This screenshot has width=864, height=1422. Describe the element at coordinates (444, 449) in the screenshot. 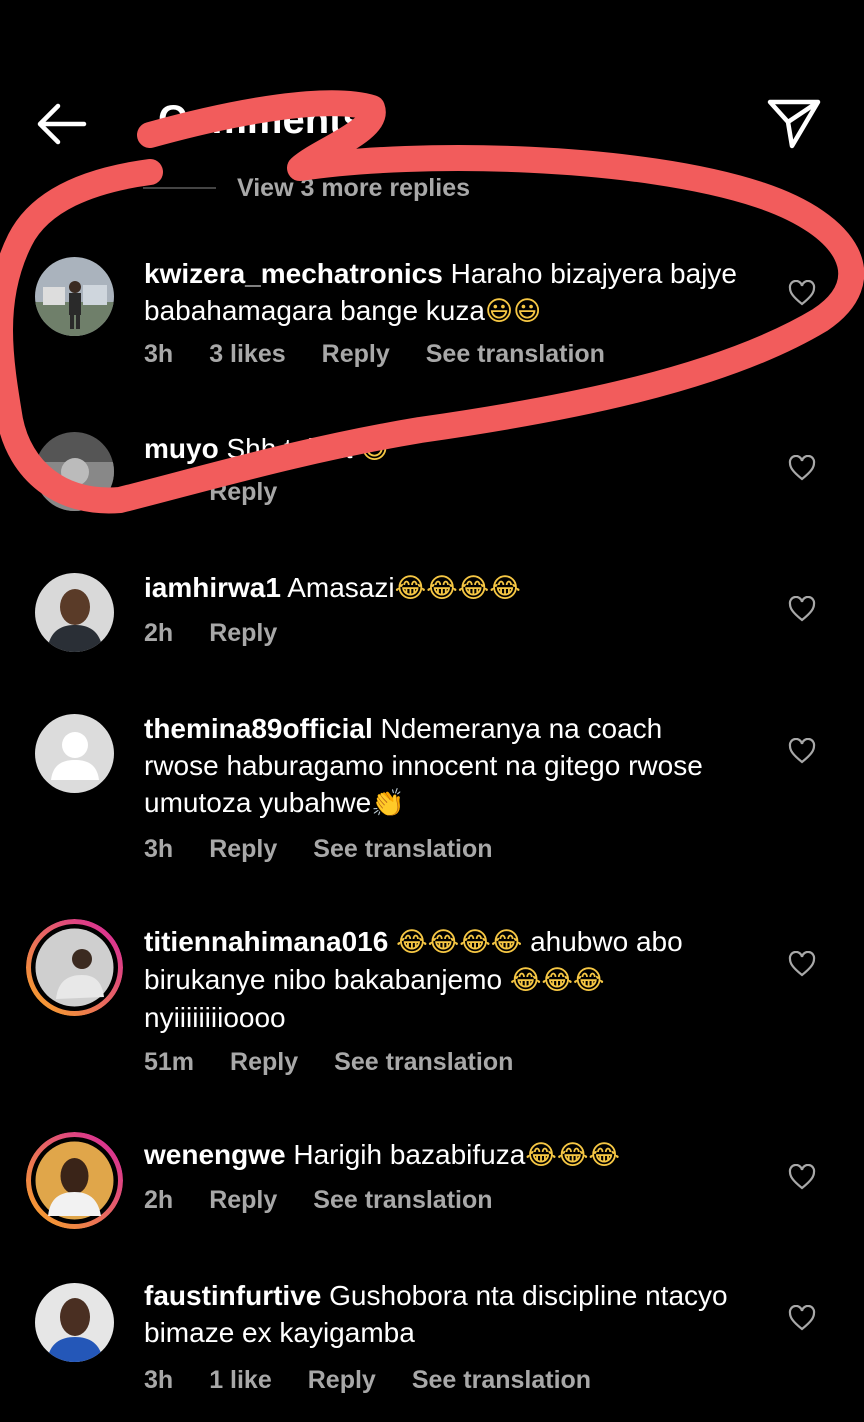

I see `comment-text: muyo Shh talent 😅` at that location.